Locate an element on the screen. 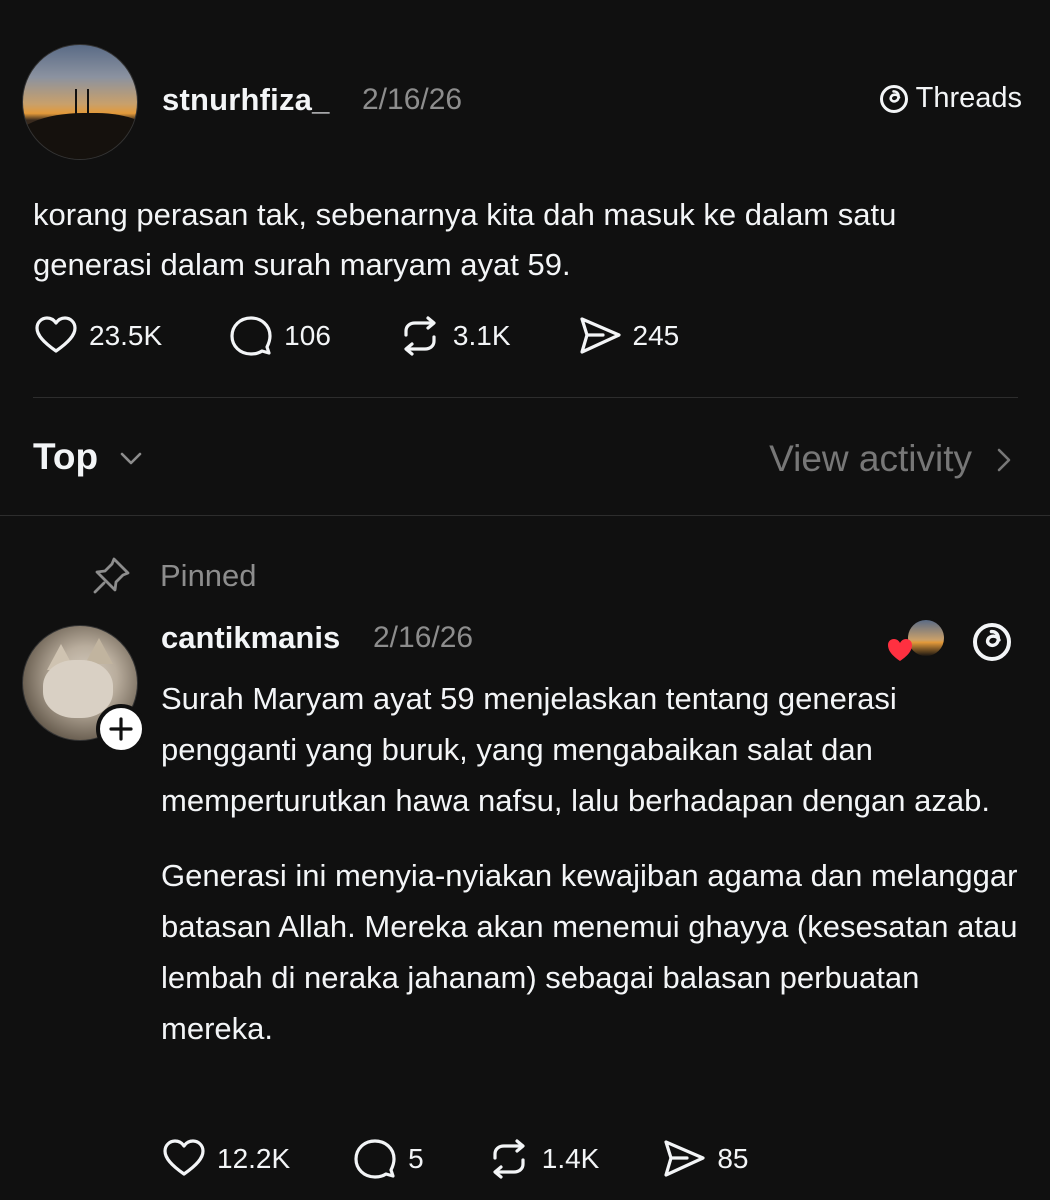 The image size is (1050, 1200). post-date: 2/16/26 is located at coordinates (412, 99).